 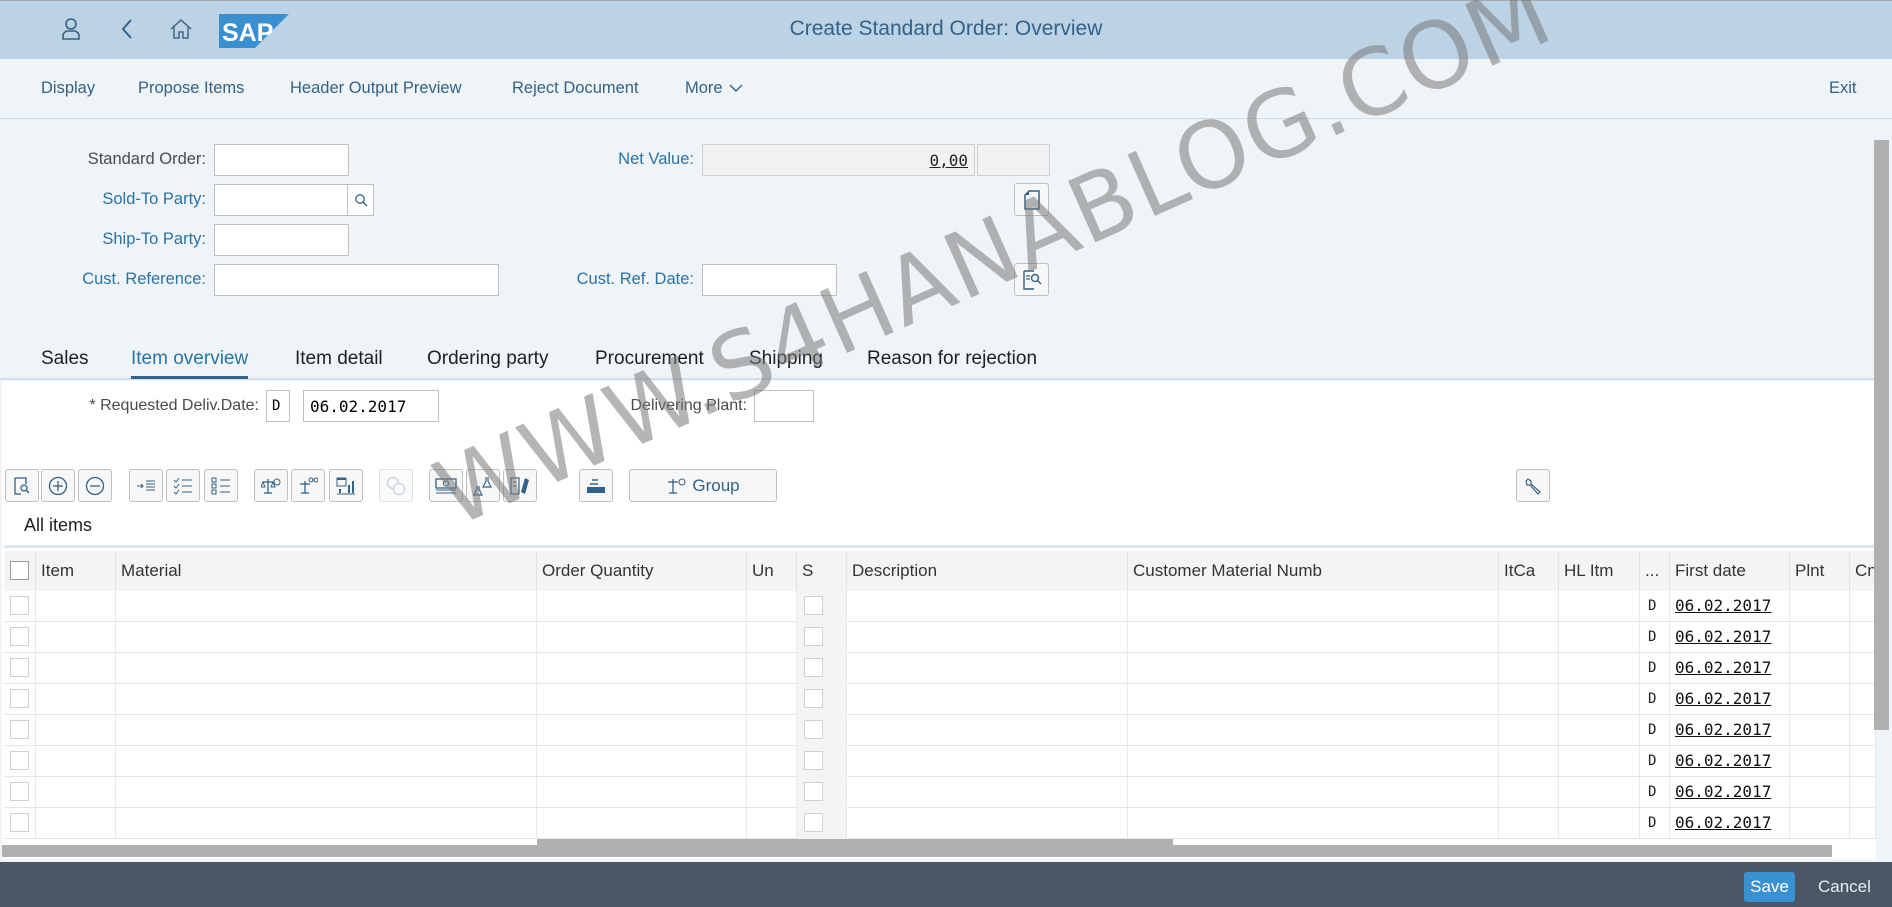 I want to click on pricing-button, so click(x=271, y=485).